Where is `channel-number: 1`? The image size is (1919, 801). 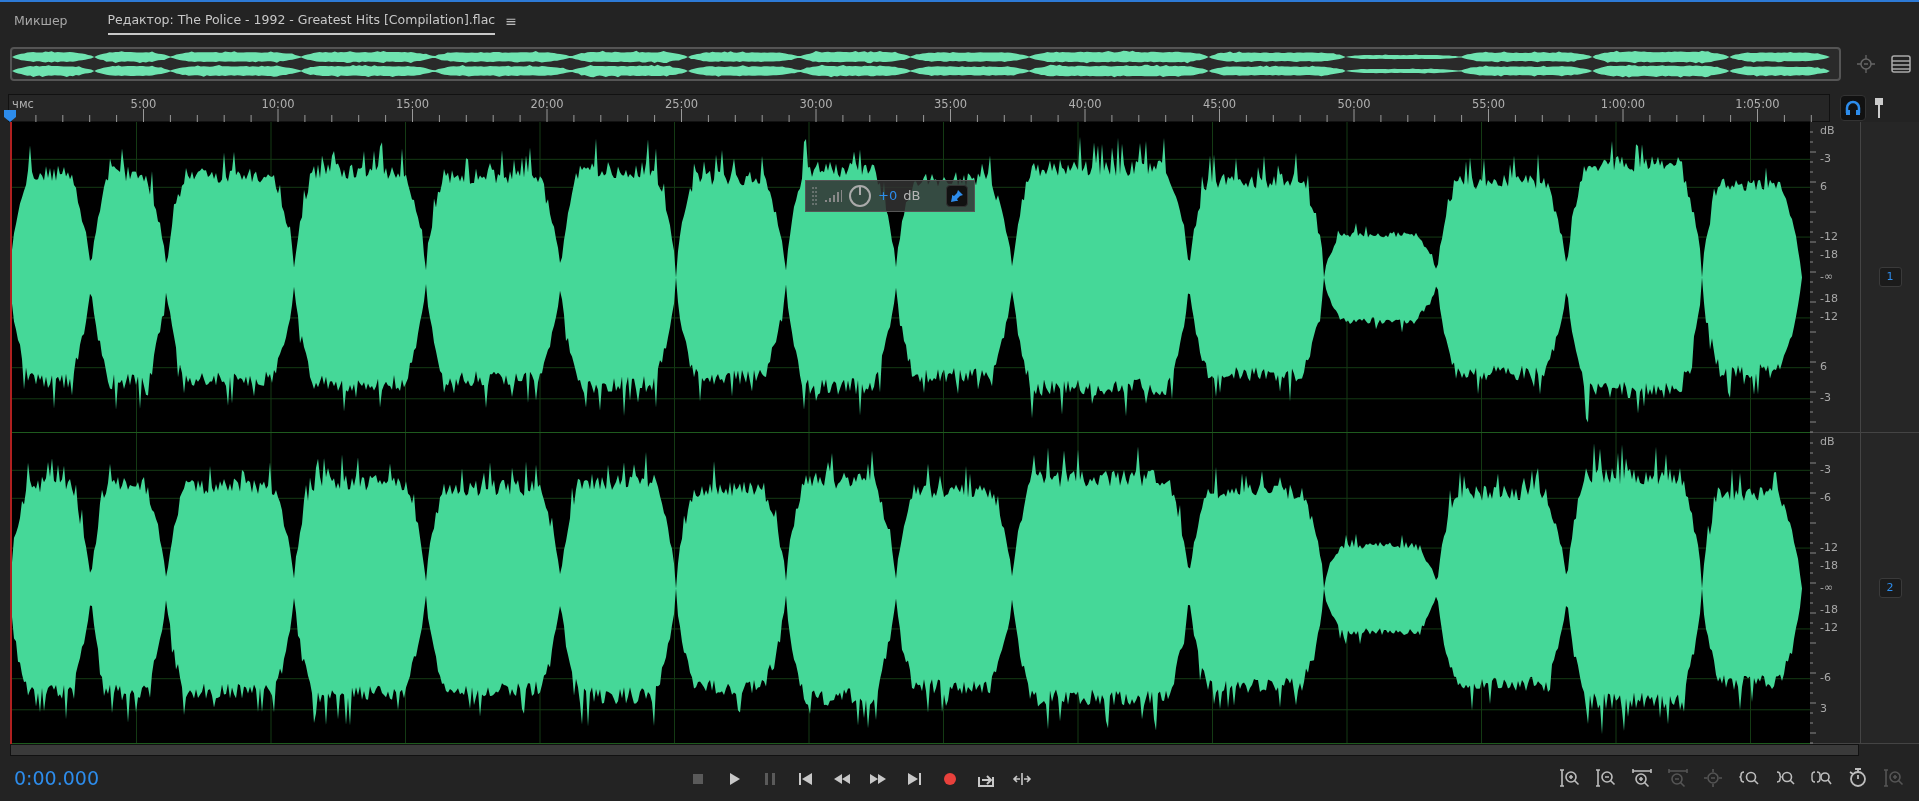 channel-number: 1 is located at coordinates (1890, 277).